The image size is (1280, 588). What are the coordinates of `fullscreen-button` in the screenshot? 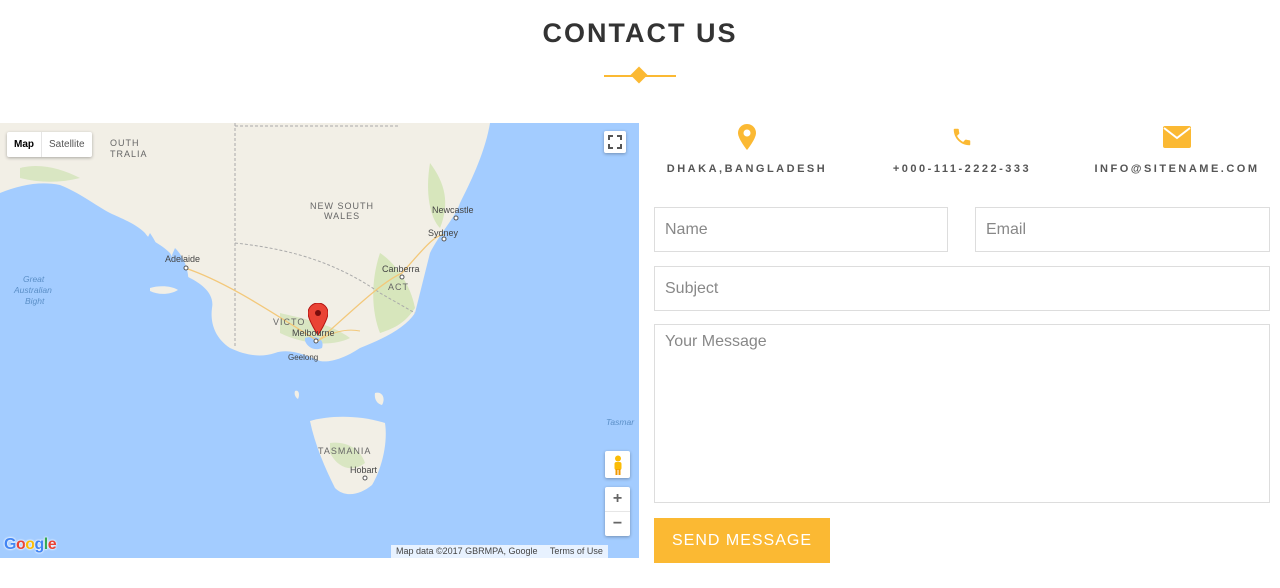 It's located at (615, 142).